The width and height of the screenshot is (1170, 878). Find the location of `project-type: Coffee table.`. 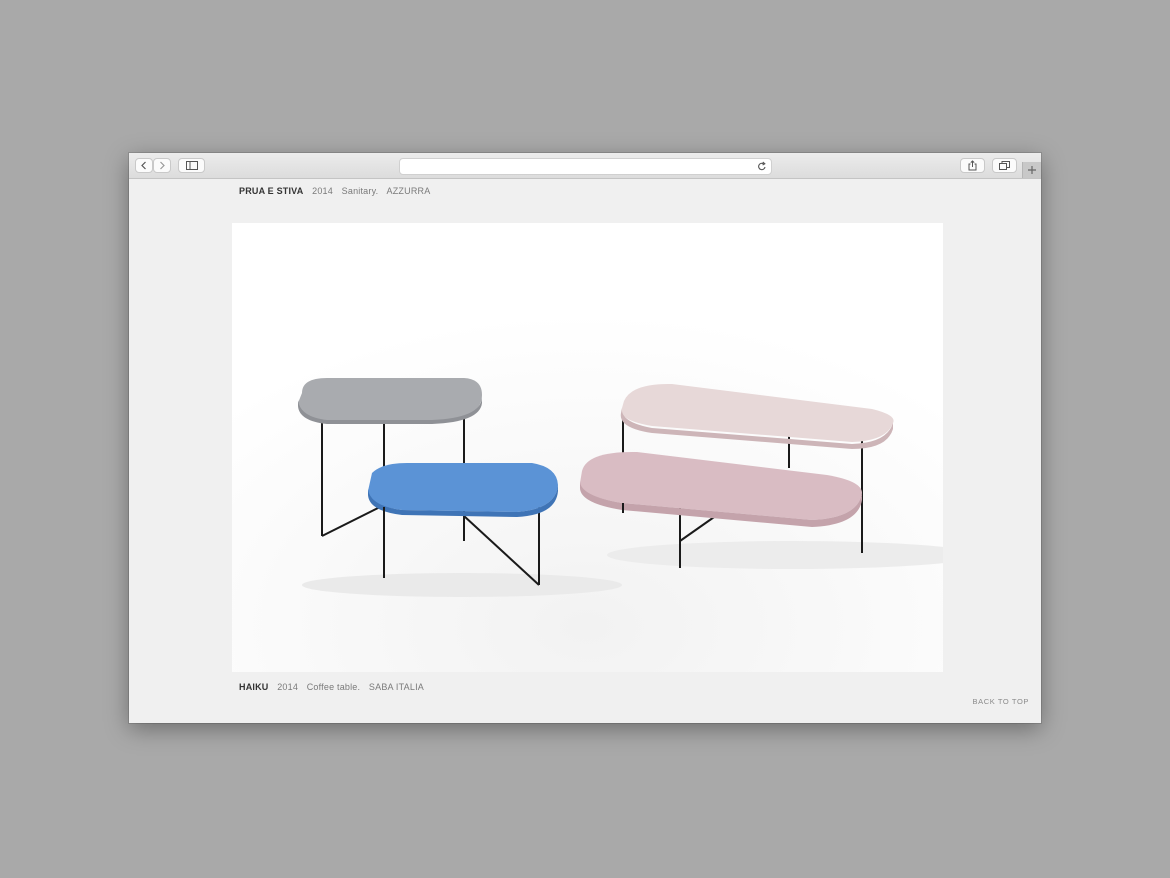

project-type: Coffee table. is located at coordinates (333, 687).